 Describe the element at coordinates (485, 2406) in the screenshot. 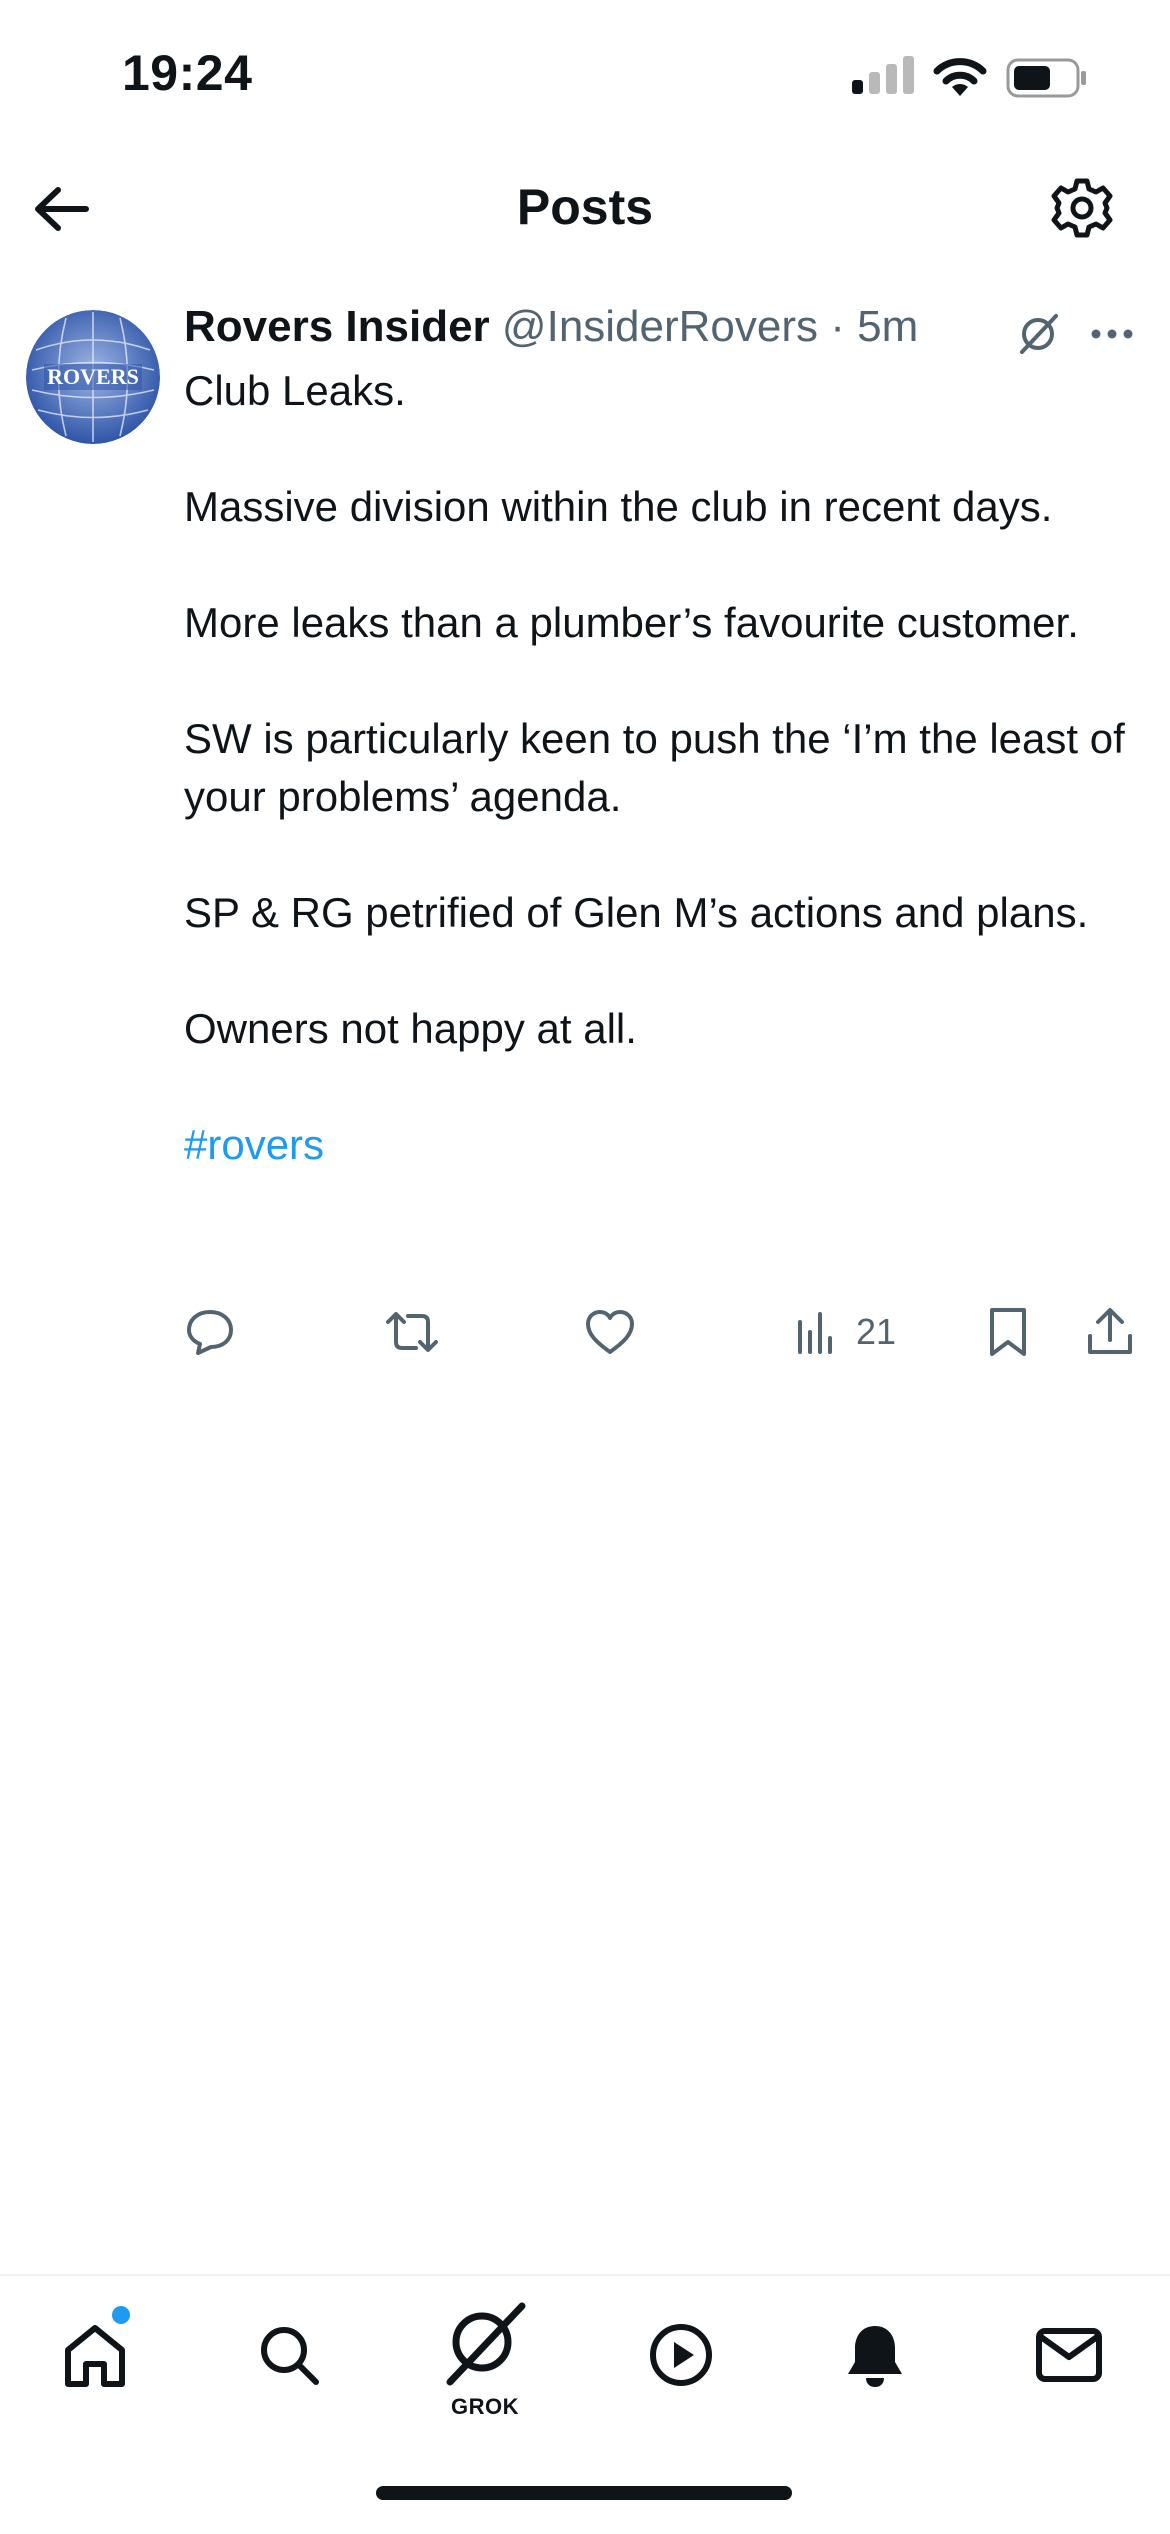

I see `tab-grok-label: GROK` at that location.